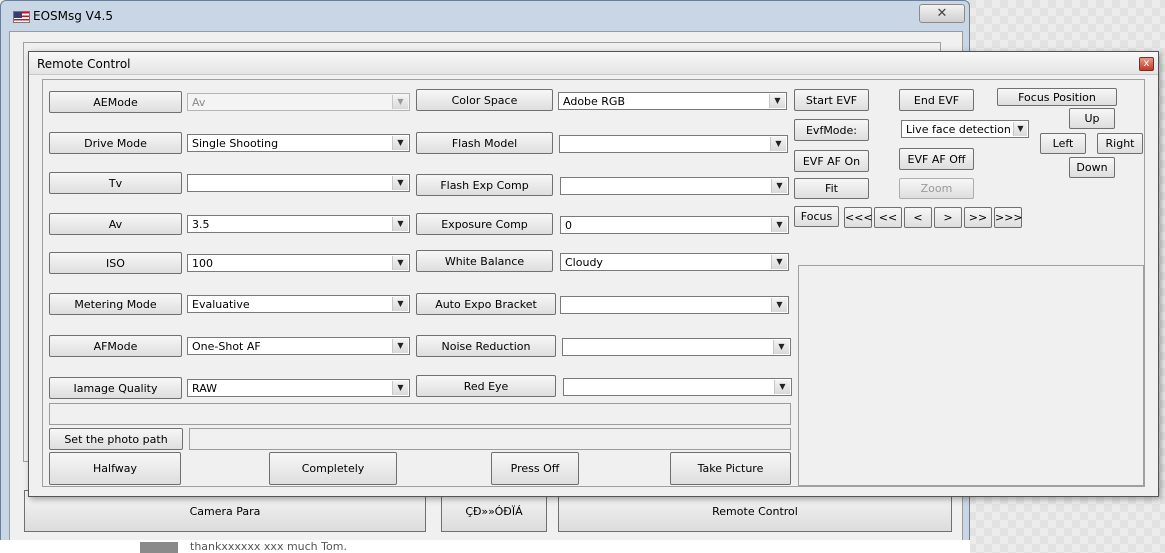 This screenshot has width=1165, height=553. Describe the element at coordinates (978, 217) in the screenshot. I see `focus-step-button: >>` at that location.